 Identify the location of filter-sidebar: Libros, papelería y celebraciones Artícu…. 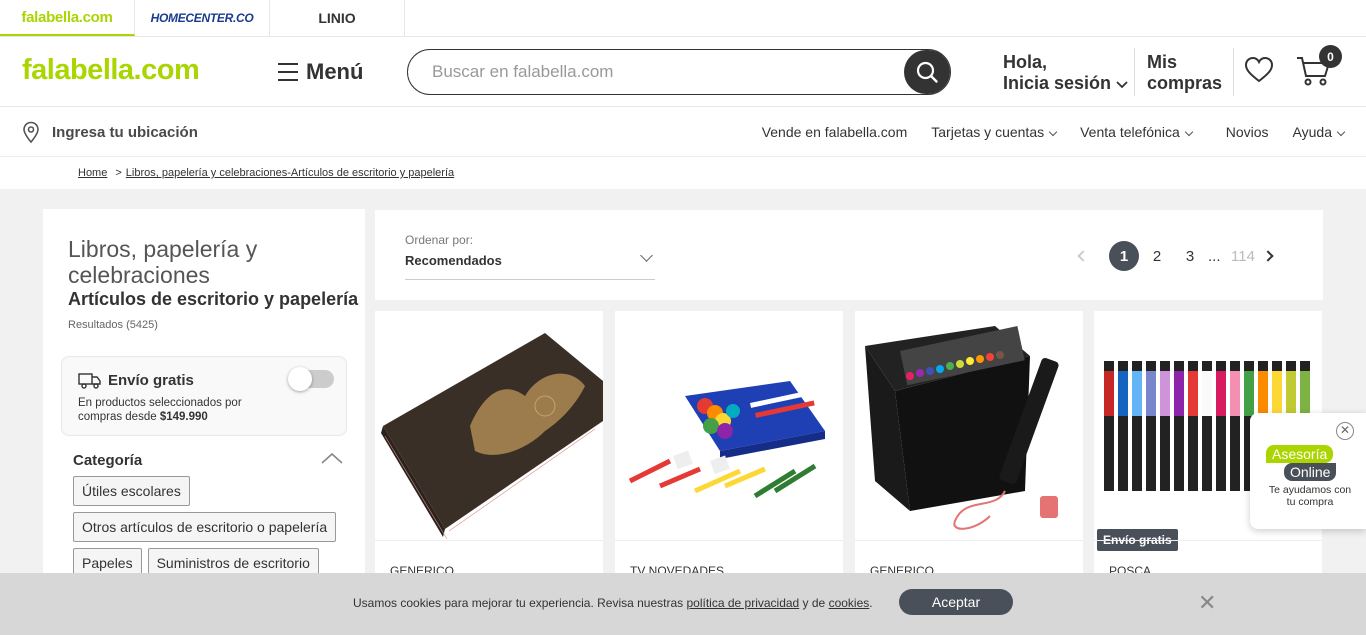
(204, 399).